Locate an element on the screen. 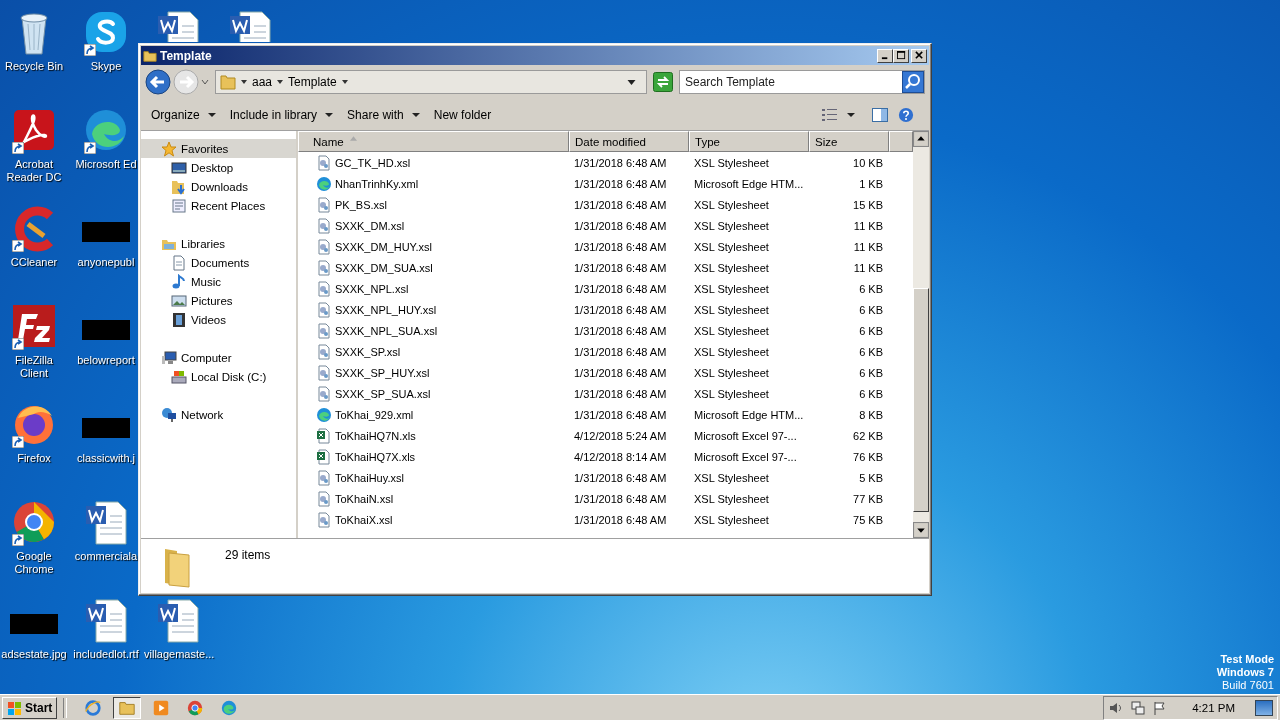 The height and width of the screenshot is (720, 1280). file-row: ToKhaiHQ7X.xls 4/12/2018 8:14 AM Microsoft Excel 97-... 76 KB is located at coordinates (605, 456).